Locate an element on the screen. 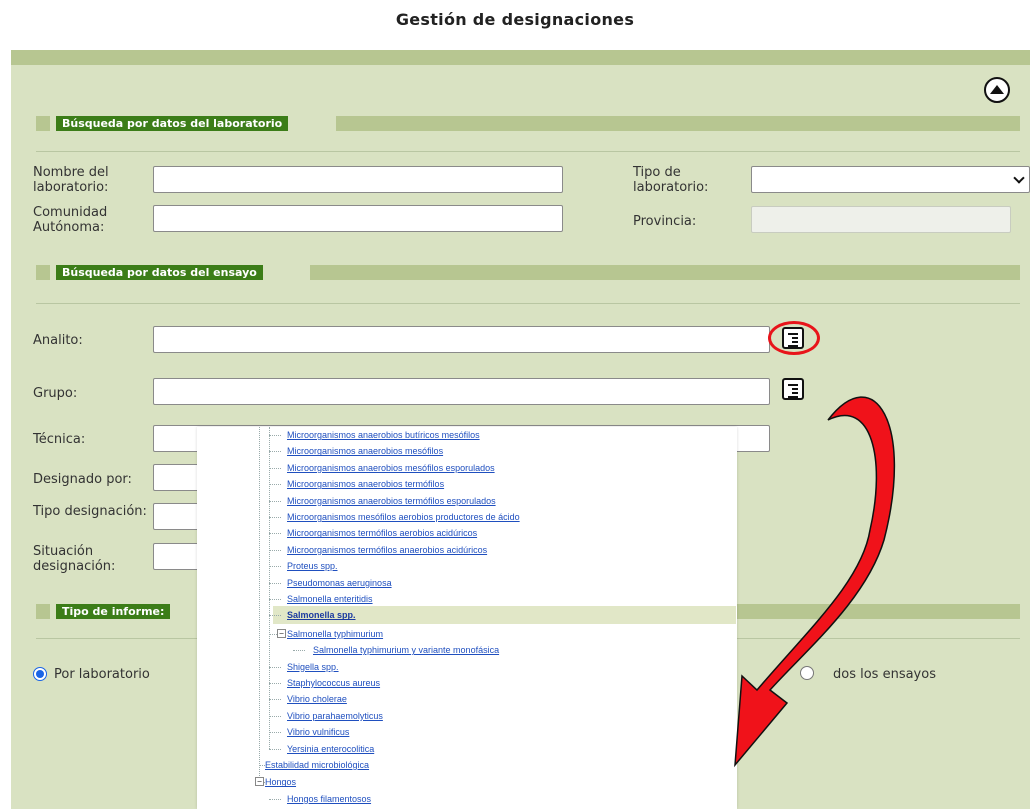  tree-item: Staphylococcus aureus is located at coordinates (333, 683).